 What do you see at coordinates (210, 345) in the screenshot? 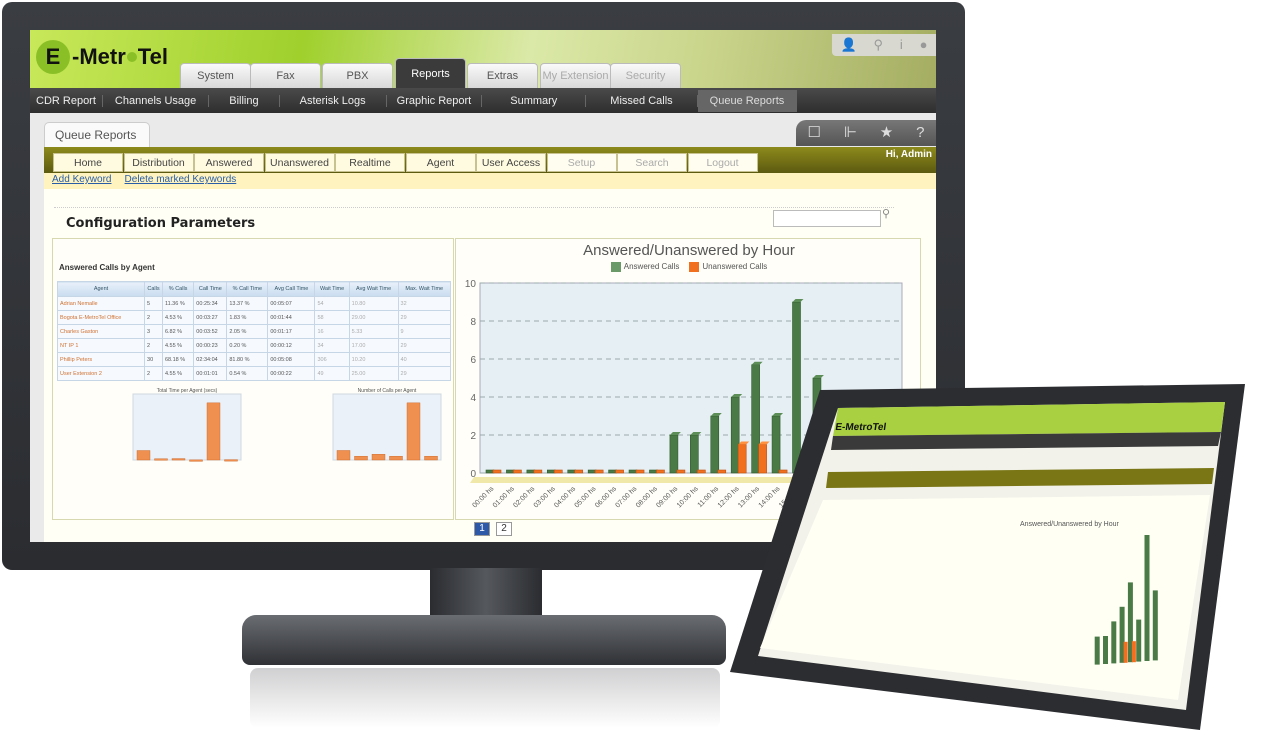
I see `table-cell: 00:00:23` at bounding box center [210, 345].